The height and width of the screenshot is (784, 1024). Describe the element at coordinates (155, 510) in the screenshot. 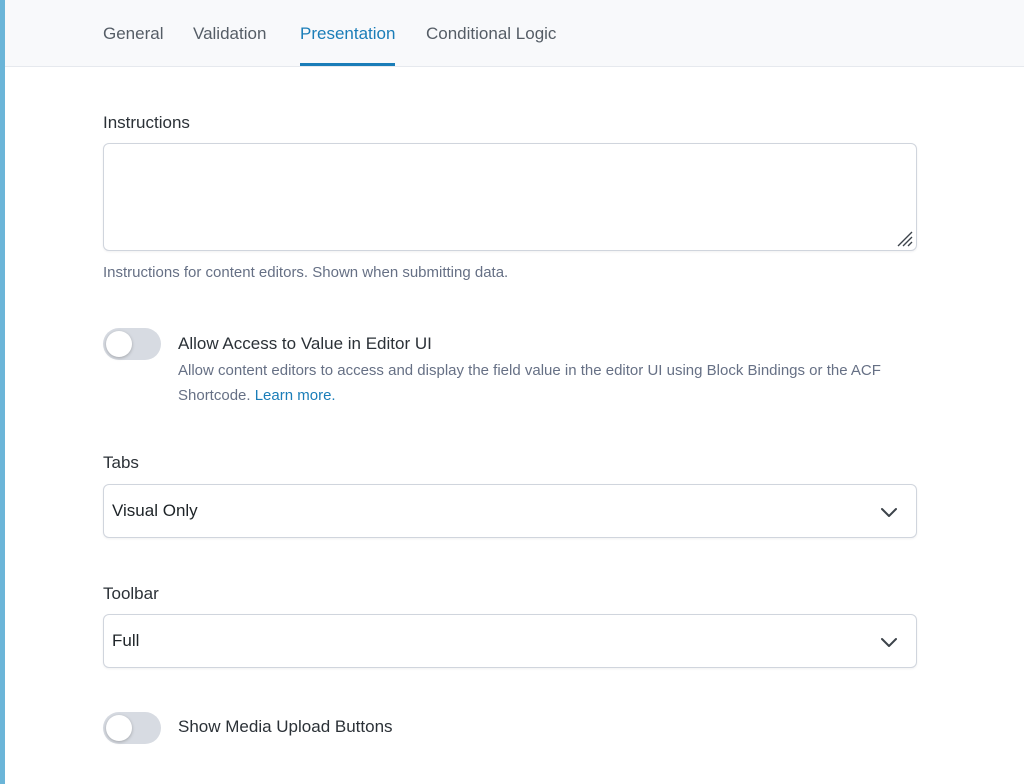

I see `tabs-select-value: Visual Only` at that location.